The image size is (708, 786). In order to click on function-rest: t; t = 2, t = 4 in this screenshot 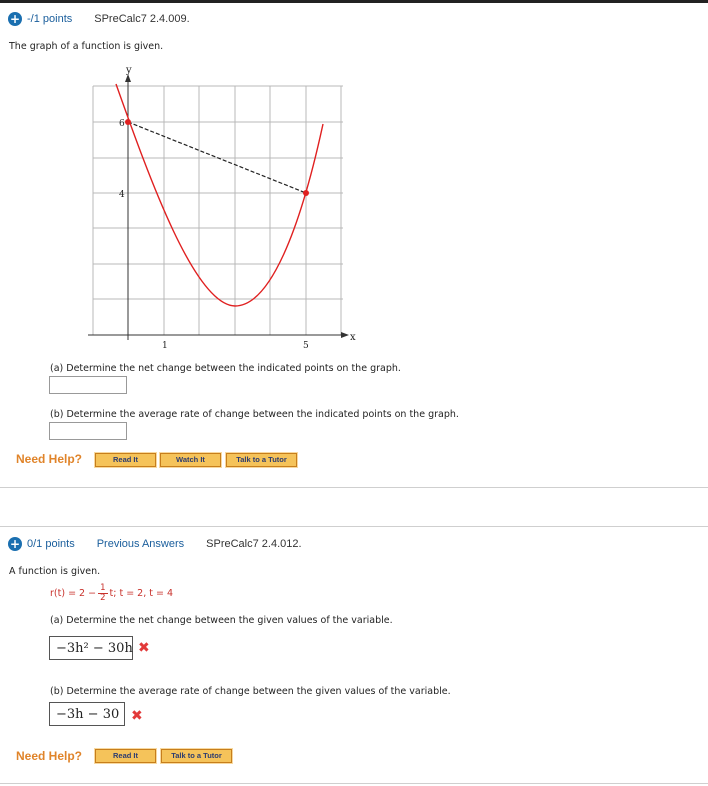, I will do `click(141, 593)`.